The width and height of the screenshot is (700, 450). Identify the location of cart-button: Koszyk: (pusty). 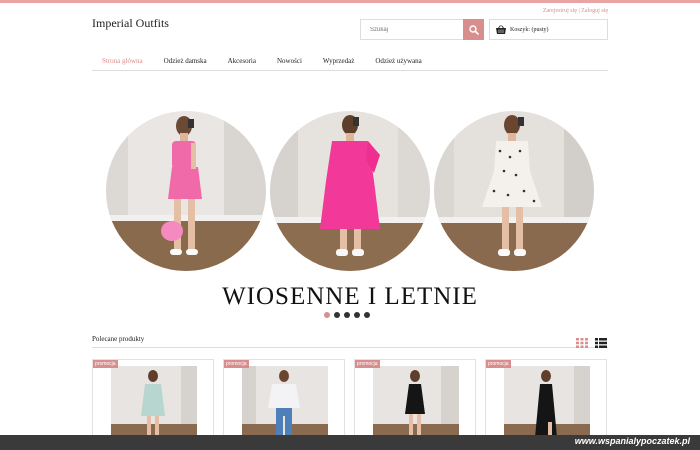
(548, 29).